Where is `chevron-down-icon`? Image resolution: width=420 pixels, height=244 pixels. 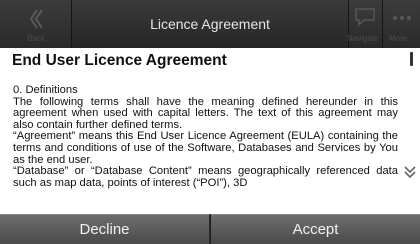 chevron-down-icon is located at coordinates (410, 173).